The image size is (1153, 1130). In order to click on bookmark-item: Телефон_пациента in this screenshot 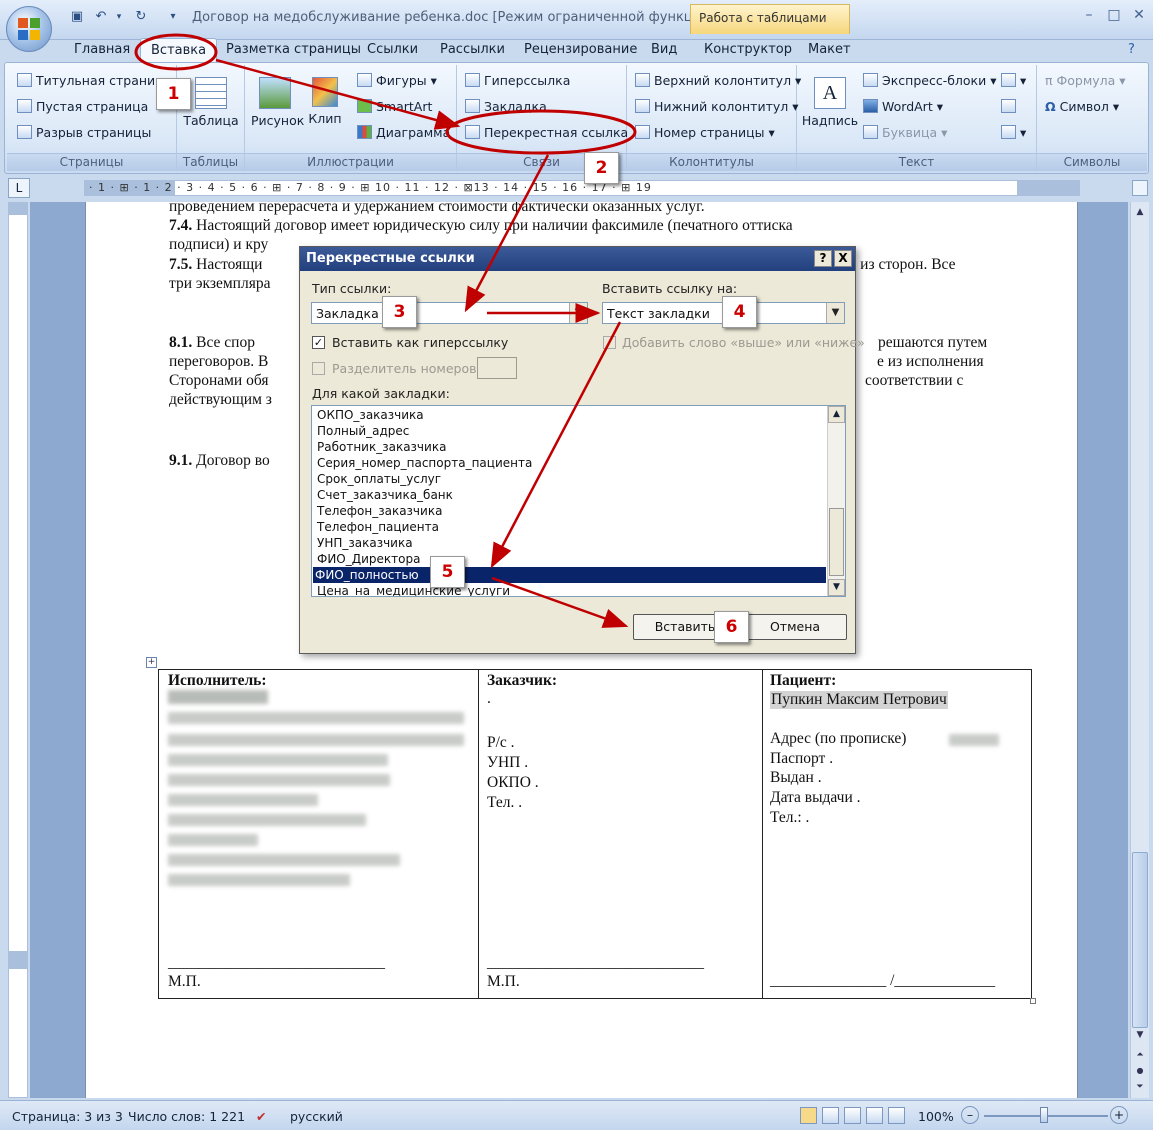, I will do `click(570, 527)`.